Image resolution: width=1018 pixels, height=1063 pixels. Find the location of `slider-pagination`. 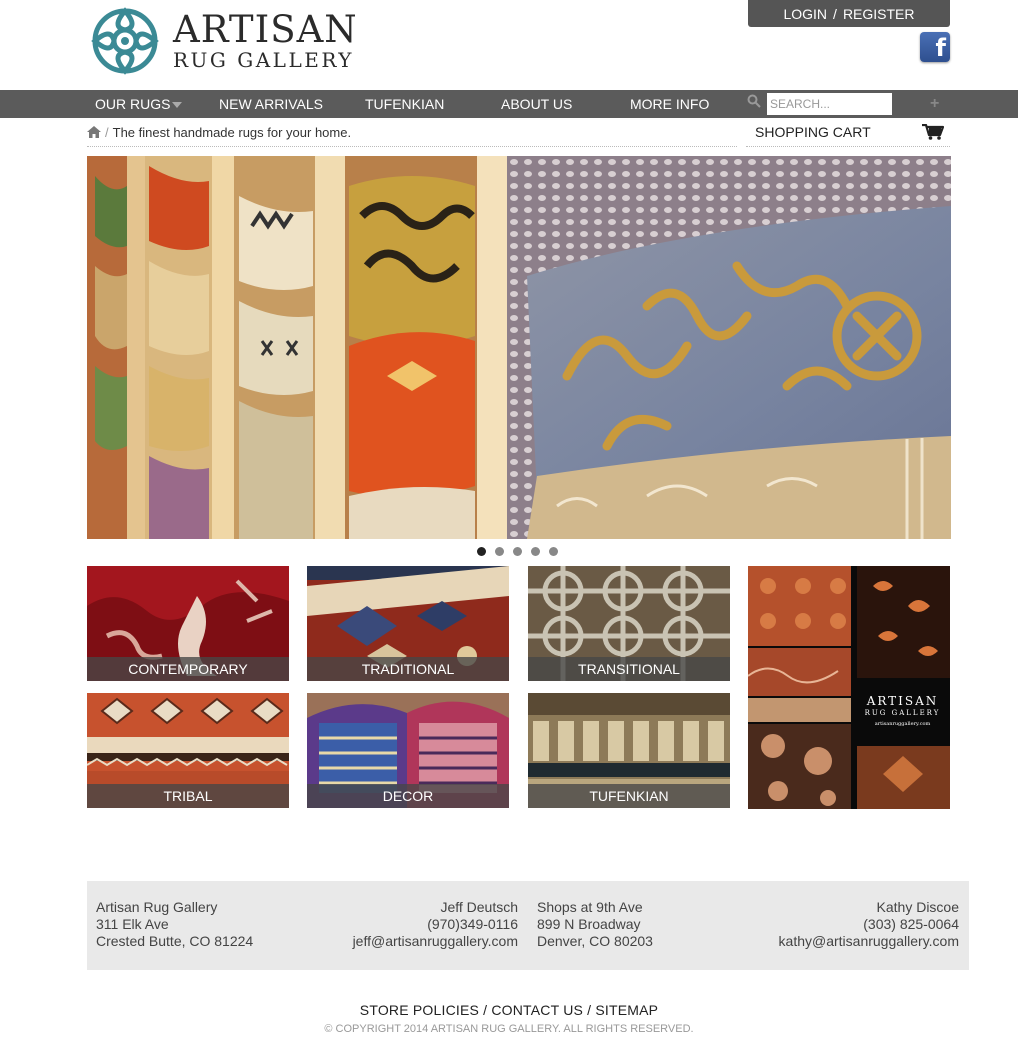

slider-pagination is located at coordinates (517, 551).